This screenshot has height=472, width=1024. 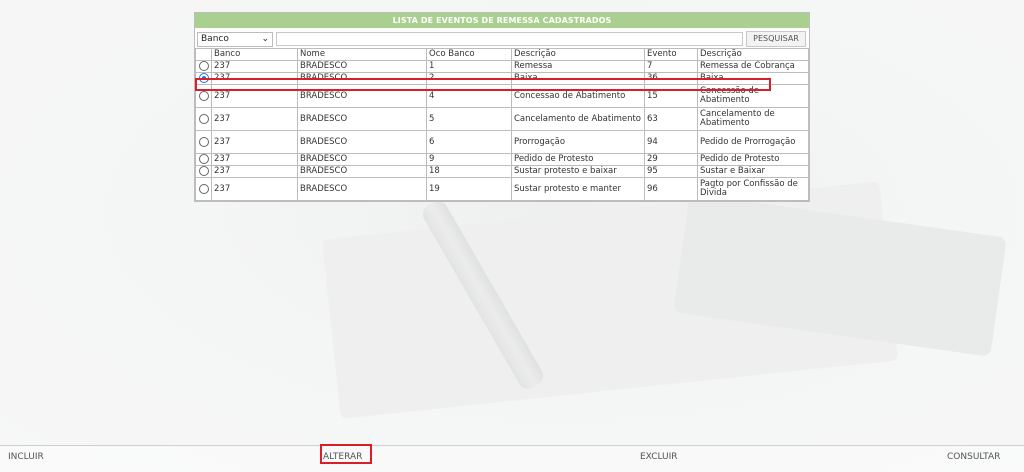 What do you see at coordinates (512, 458) in the screenshot?
I see `footer-toolbar: INCLUIR ALTERAR EXCLUIR CONSULTAR` at bounding box center [512, 458].